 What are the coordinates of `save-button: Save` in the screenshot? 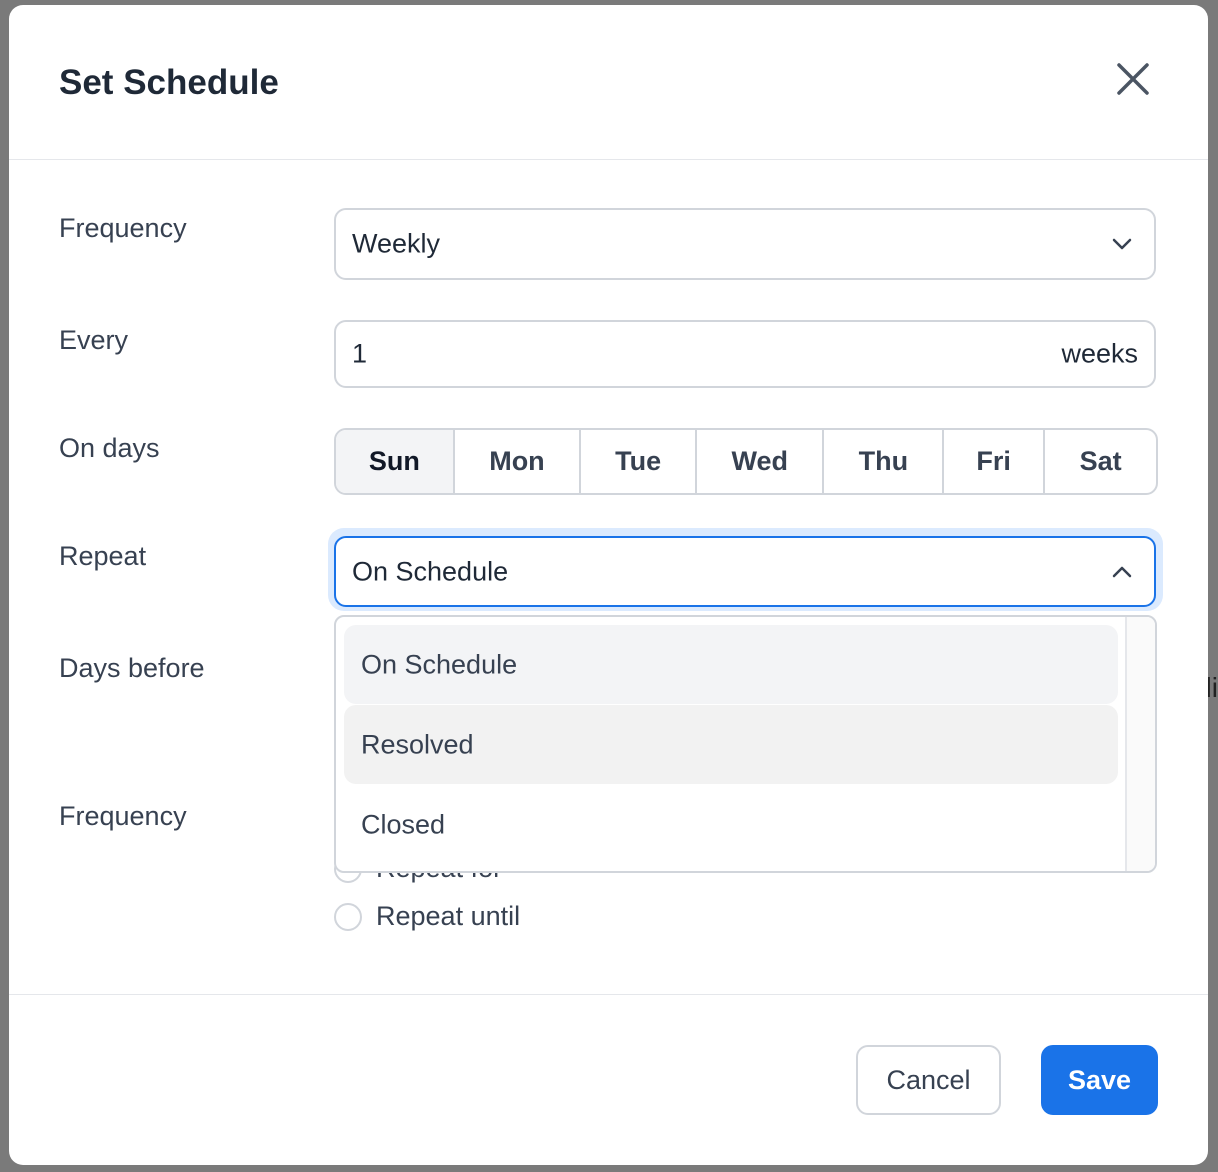 It's located at (1099, 1080).